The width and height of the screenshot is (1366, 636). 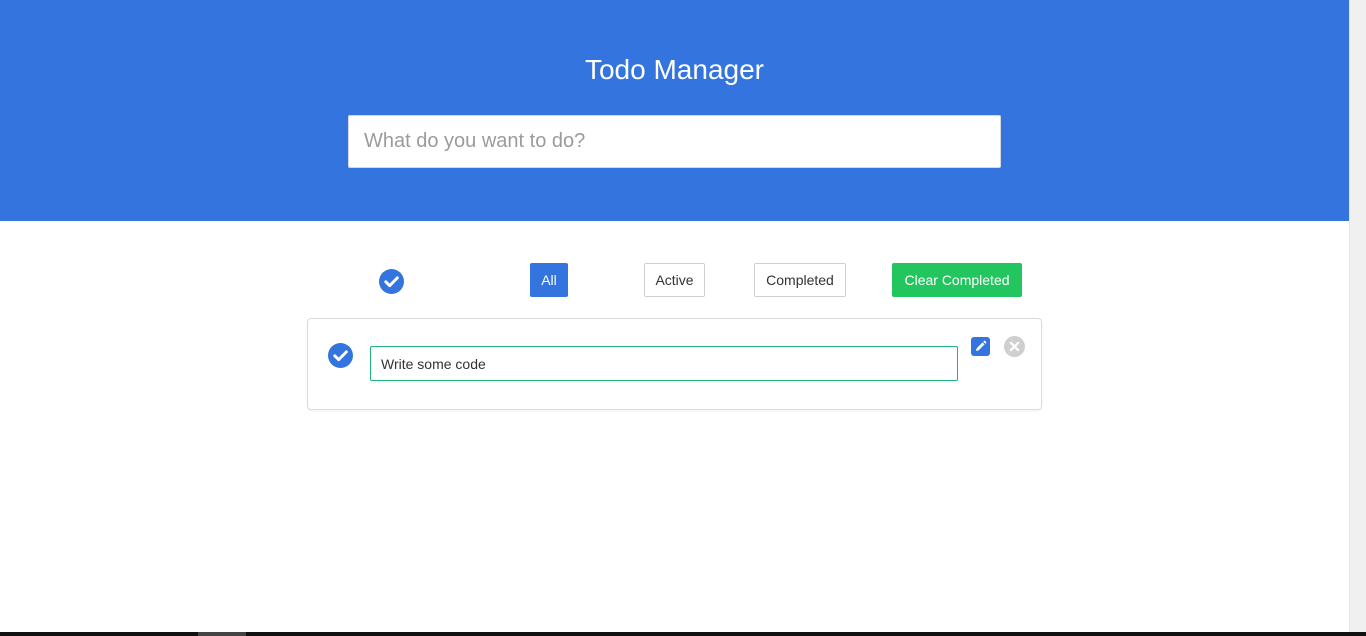 I want to click on filter-active-button: Active, so click(x=674, y=280).